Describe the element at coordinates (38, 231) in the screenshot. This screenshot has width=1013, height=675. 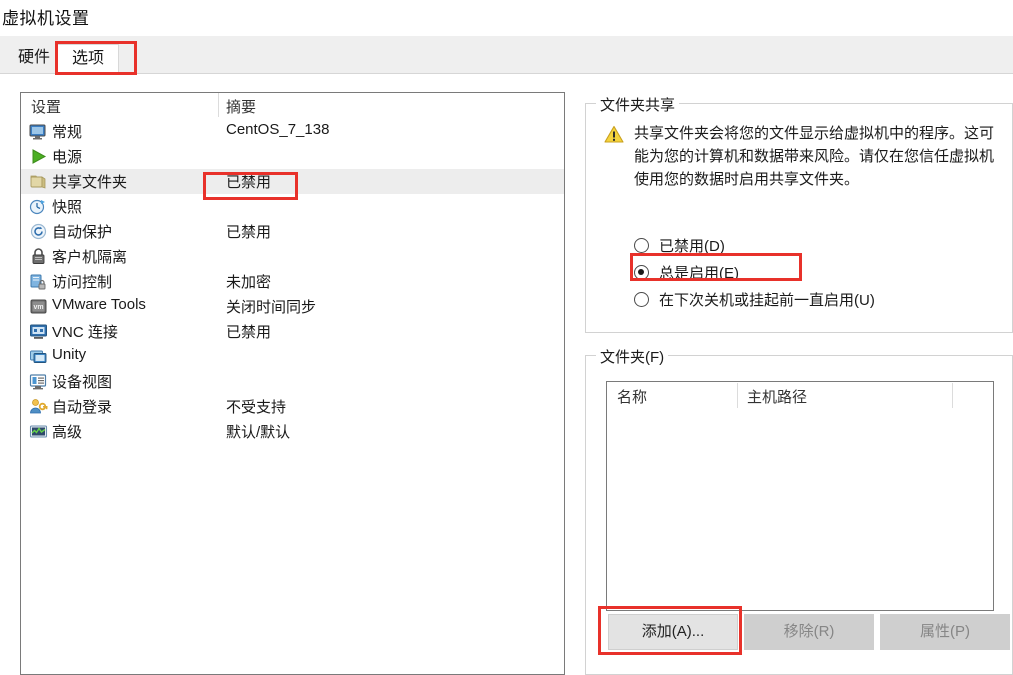
I see `autoprotect-icon` at that location.